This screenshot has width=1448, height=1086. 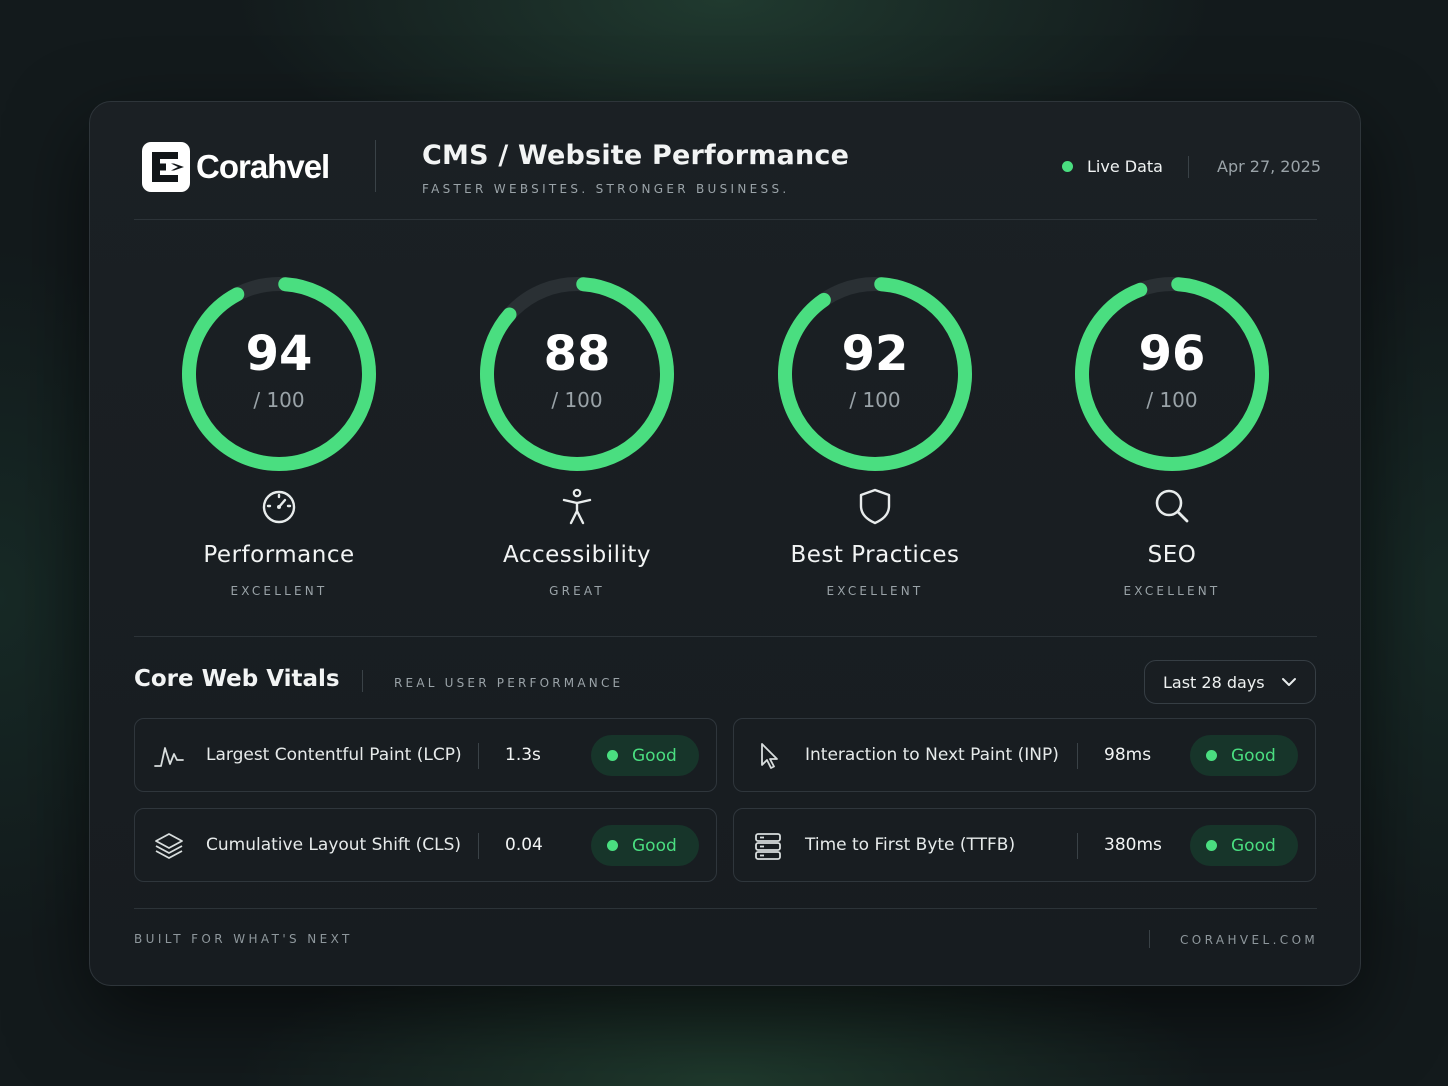 What do you see at coordinates (237, 679) in the screenshot?
I see `vitals-title: Core Web Vitals` at bounding box center [237, 679].